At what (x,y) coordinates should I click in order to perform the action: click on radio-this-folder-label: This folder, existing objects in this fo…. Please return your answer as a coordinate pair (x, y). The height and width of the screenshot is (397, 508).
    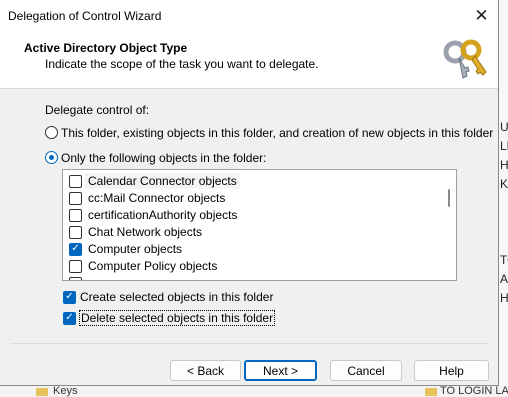
    Looking at the image, I should click on (277, 133).